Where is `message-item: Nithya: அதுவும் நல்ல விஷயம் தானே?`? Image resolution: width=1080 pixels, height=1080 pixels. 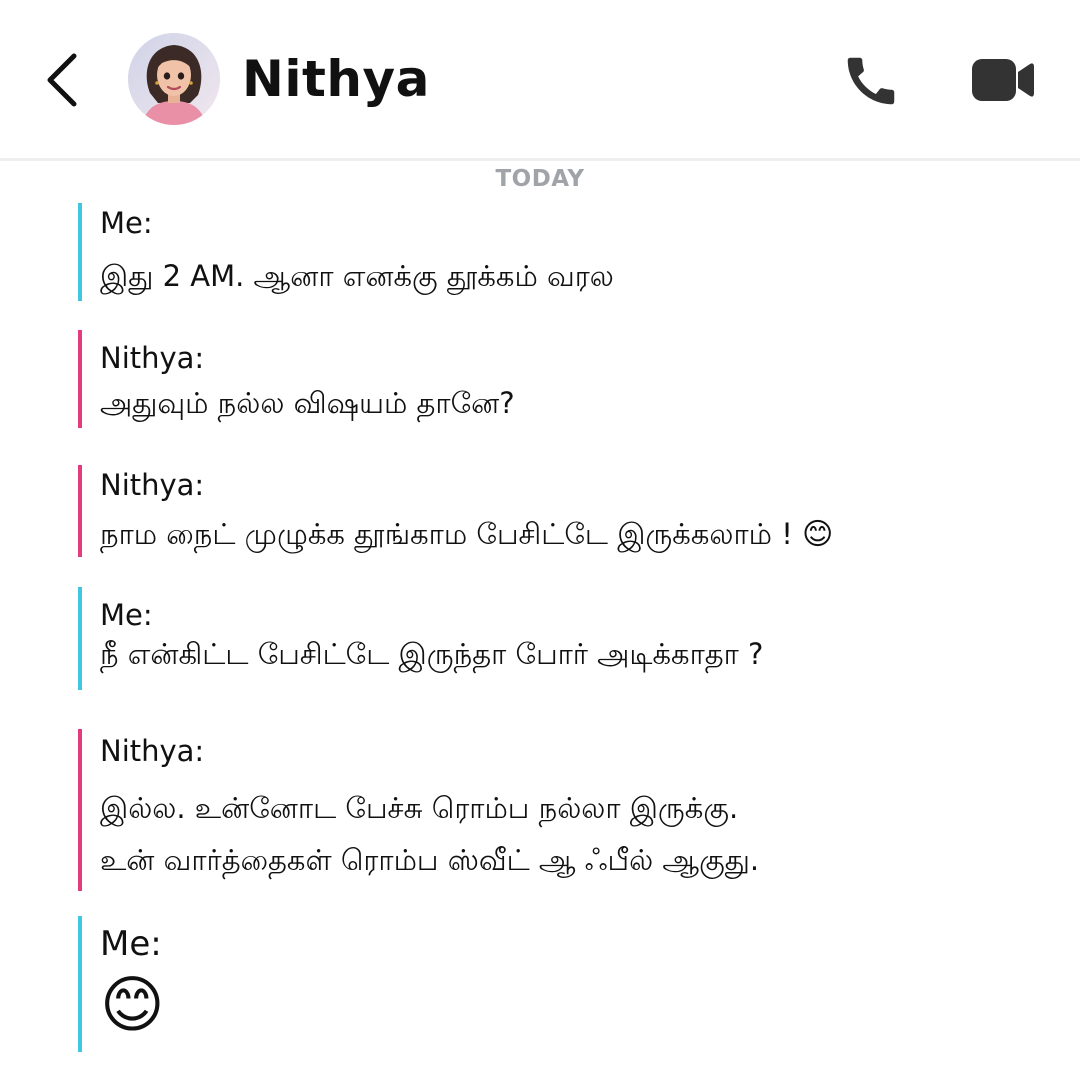 message-item: Nithya: அதுவும் நல்ல விஷயம் தானே? is located at coordinates (558, 379).